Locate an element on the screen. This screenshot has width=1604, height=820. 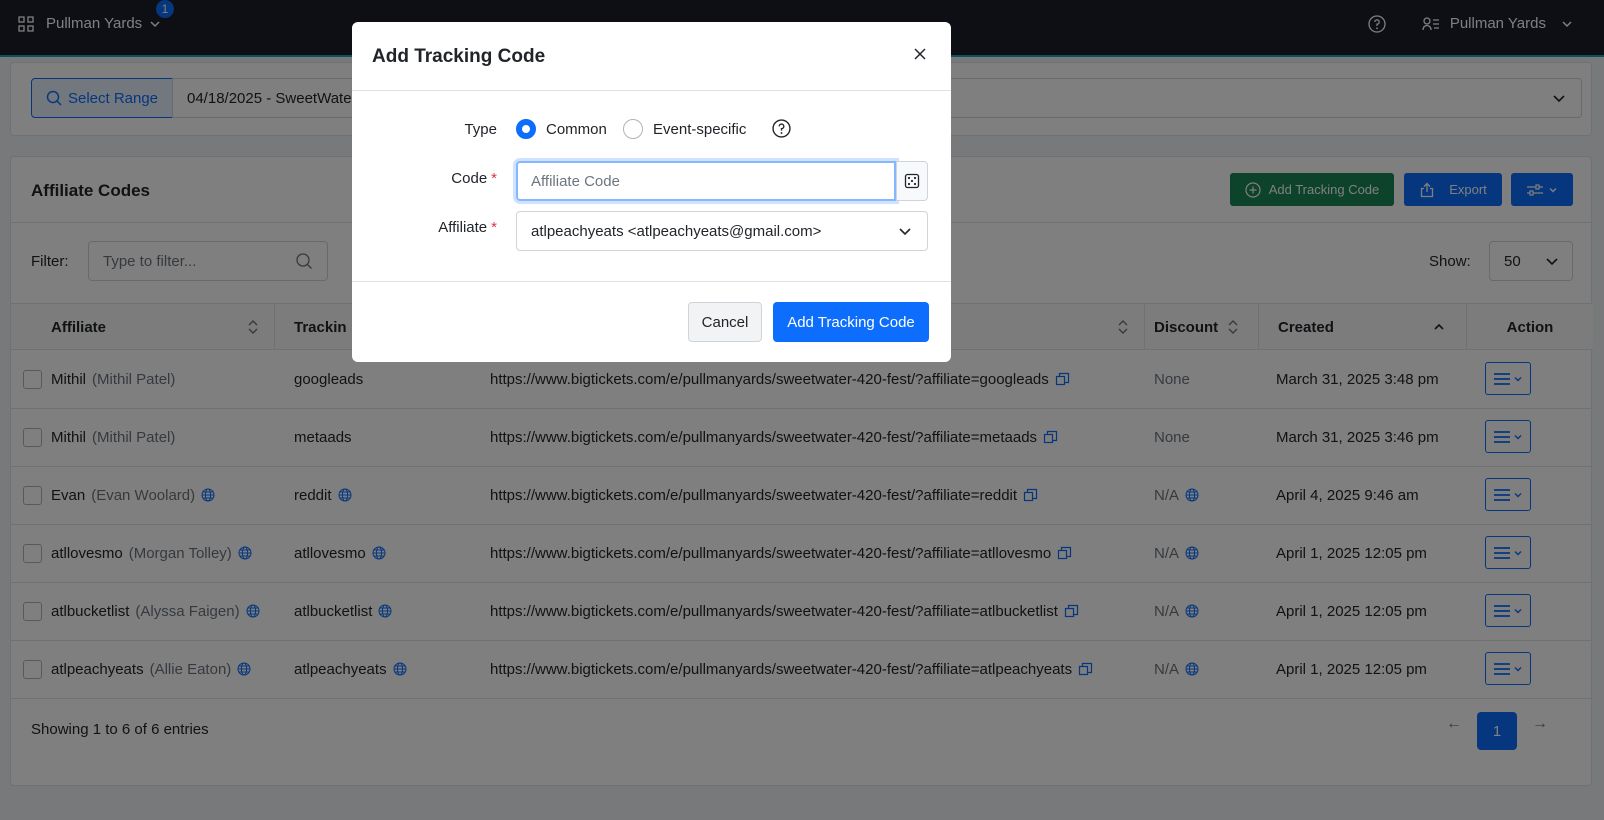
dice-icon is located at coordinates (912, 181).